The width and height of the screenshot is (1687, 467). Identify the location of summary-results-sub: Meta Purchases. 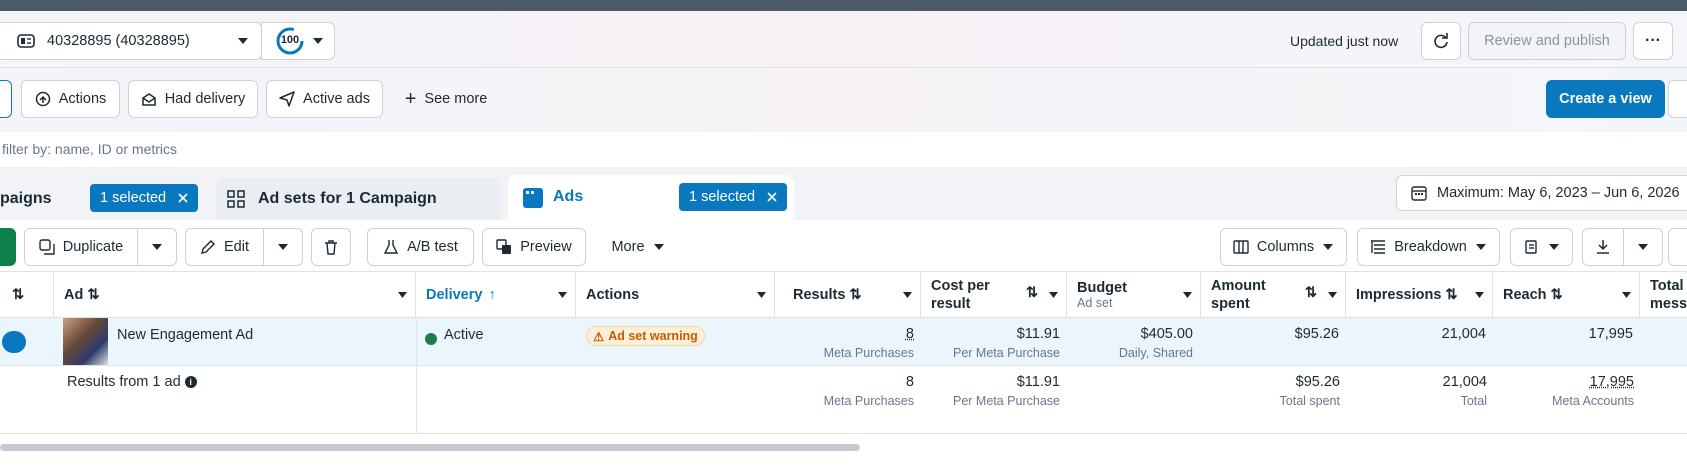
(868, 401).